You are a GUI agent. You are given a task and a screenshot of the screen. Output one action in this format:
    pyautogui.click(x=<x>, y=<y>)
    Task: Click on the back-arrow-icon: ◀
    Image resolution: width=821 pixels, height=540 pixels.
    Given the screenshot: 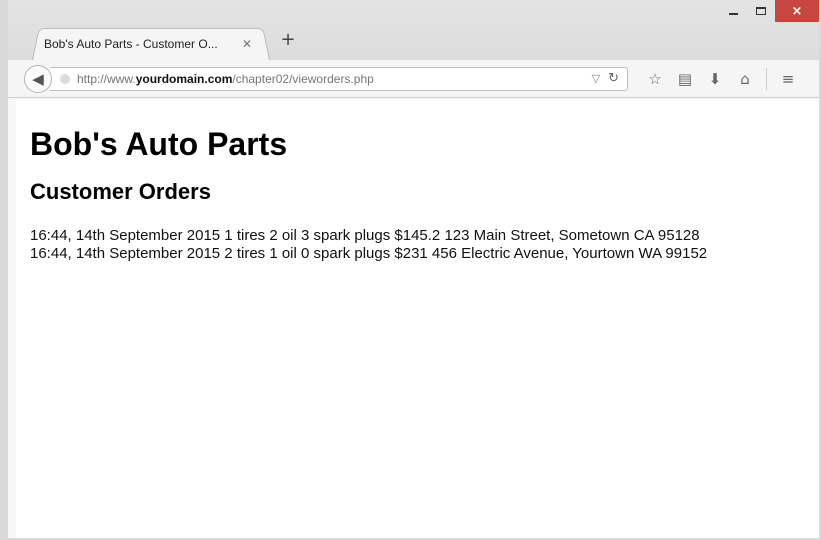 What is the action you would take?
    pyautogui.click(x=38, y=79)
    